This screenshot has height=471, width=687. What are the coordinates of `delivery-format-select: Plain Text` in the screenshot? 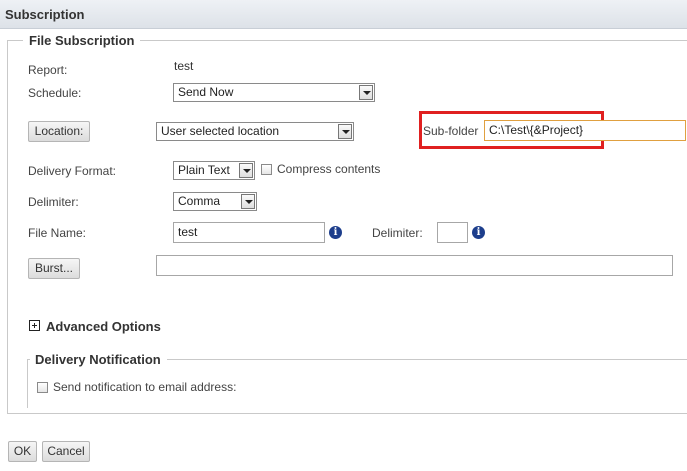 It's located at (214, 170).